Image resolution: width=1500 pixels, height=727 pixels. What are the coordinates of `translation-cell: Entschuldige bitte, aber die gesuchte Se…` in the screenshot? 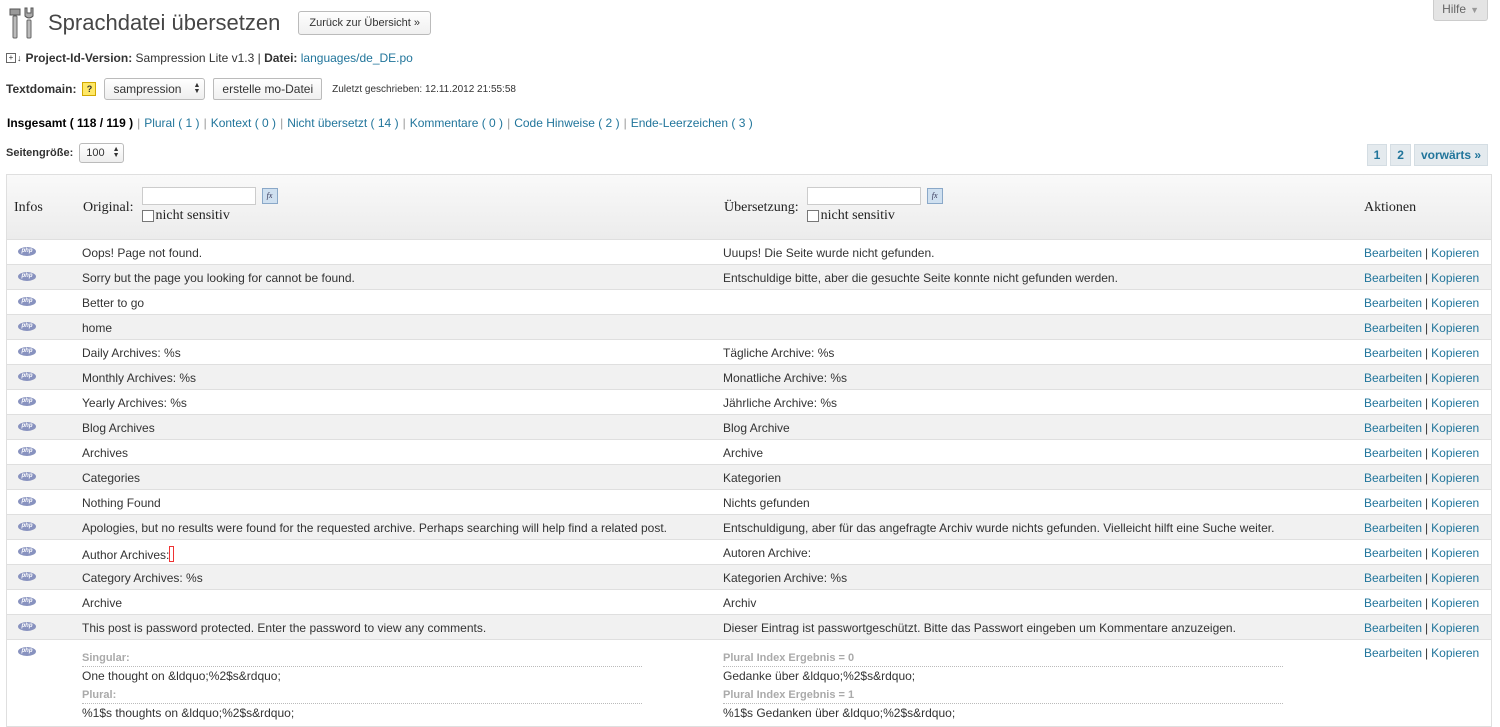 It's located at (920, 278).